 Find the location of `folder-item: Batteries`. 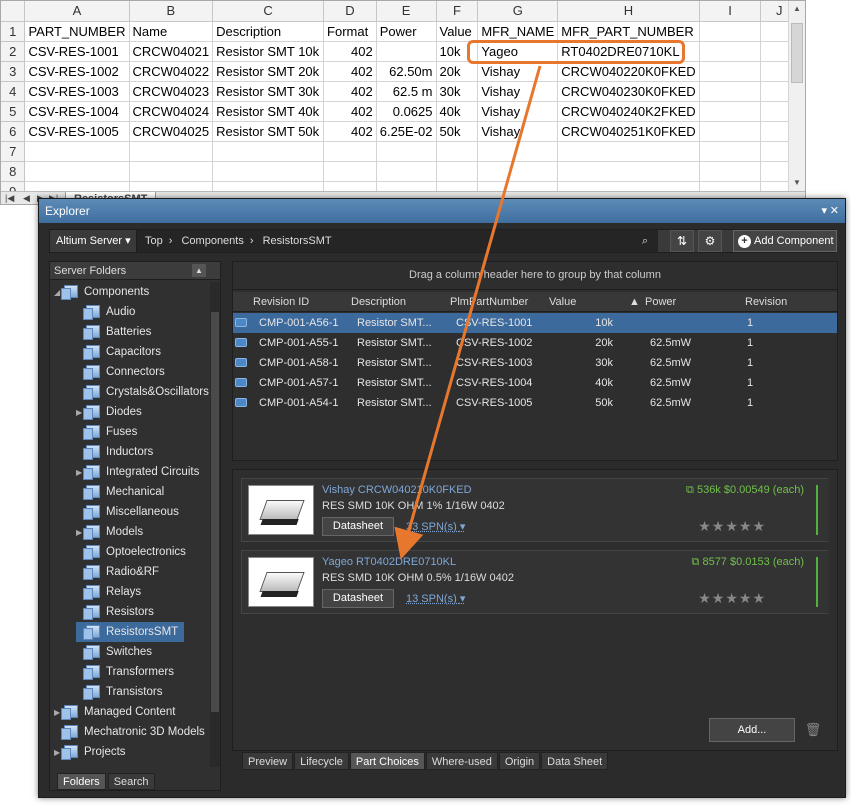

folder-item: Batteries is located at coordinates (116, 332).